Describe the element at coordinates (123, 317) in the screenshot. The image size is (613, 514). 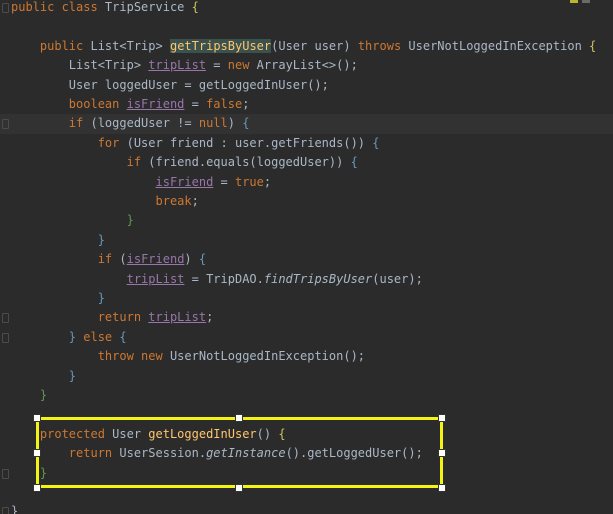
I see `code-token: return` at that location.